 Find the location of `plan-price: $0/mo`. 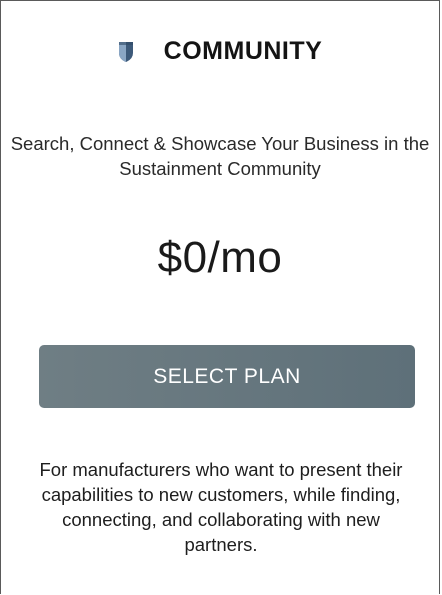

plan-price: $0/mo is located at coordinates (220, 257).